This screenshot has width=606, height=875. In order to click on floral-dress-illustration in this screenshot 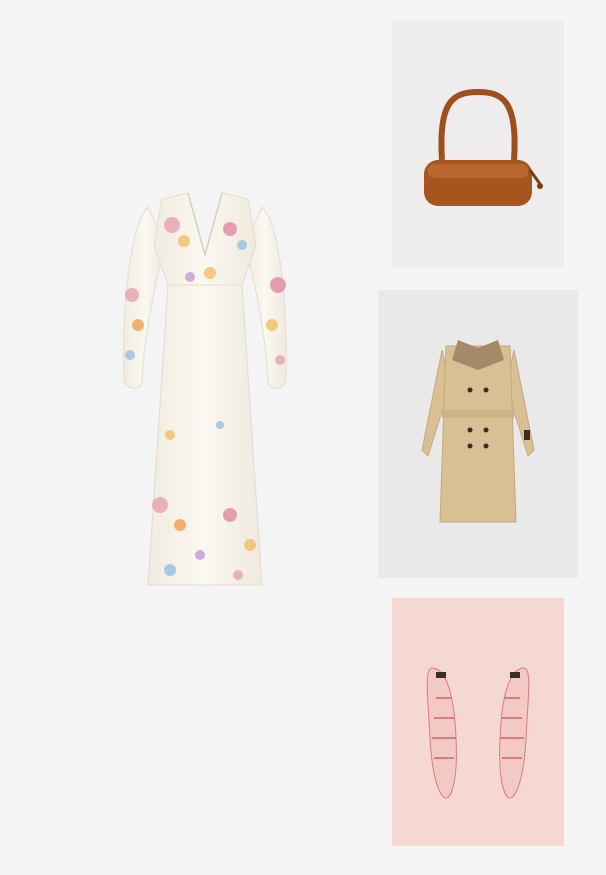, I will do `click(205, 389)`.